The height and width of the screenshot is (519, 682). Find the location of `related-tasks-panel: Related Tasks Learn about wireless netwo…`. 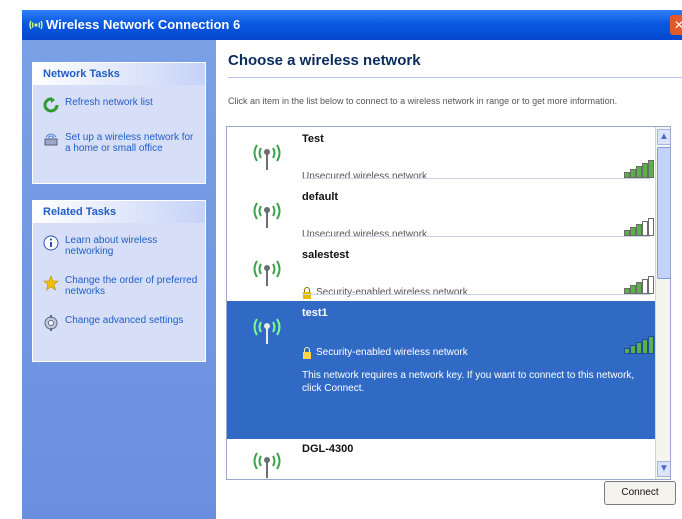

related-tasks-panel: Related Tasks Learn about wireless netwo… is located at coordinates (119, 281).